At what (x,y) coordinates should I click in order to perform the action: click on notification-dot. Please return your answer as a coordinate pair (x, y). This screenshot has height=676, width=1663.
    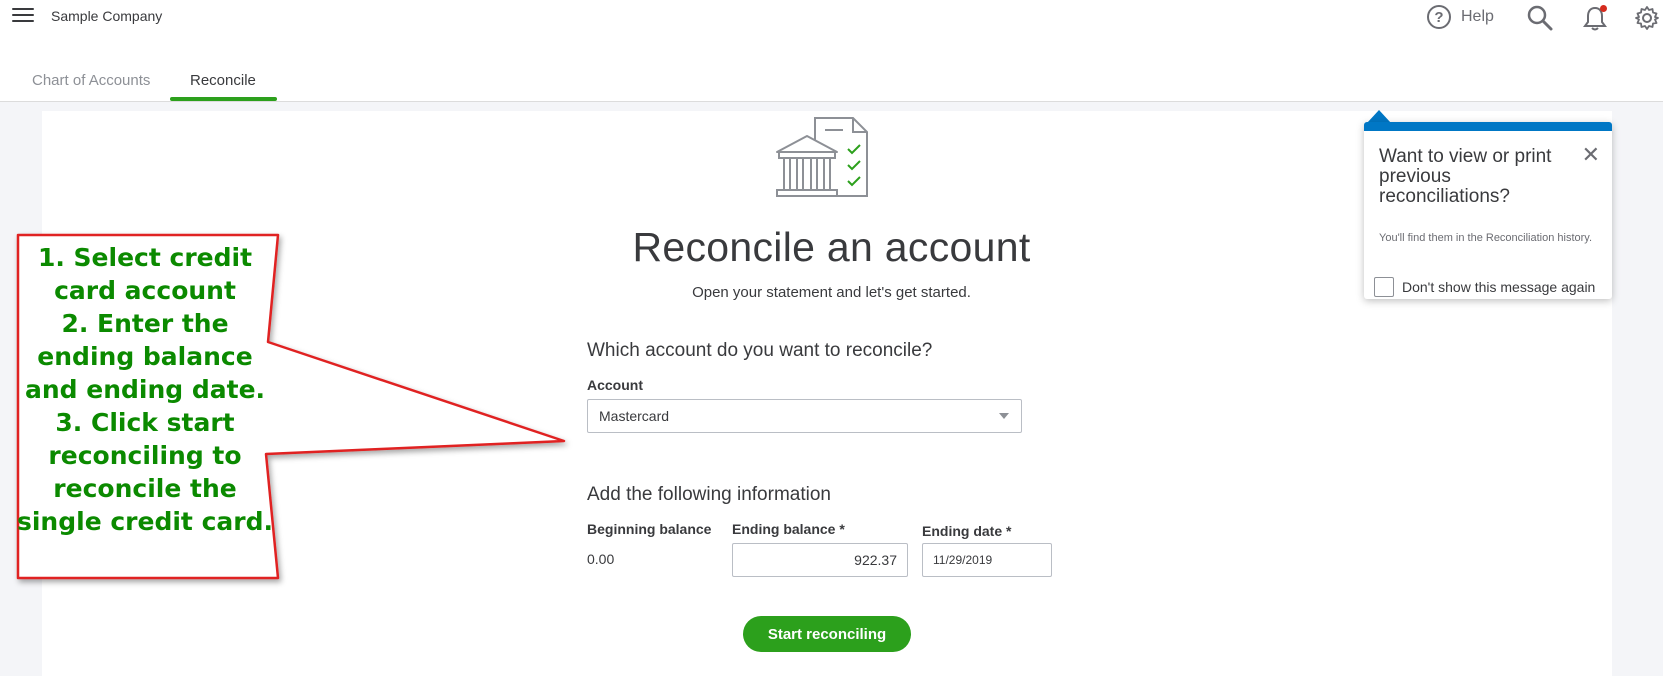
    Looking at the image, I should click on (1603, 8).